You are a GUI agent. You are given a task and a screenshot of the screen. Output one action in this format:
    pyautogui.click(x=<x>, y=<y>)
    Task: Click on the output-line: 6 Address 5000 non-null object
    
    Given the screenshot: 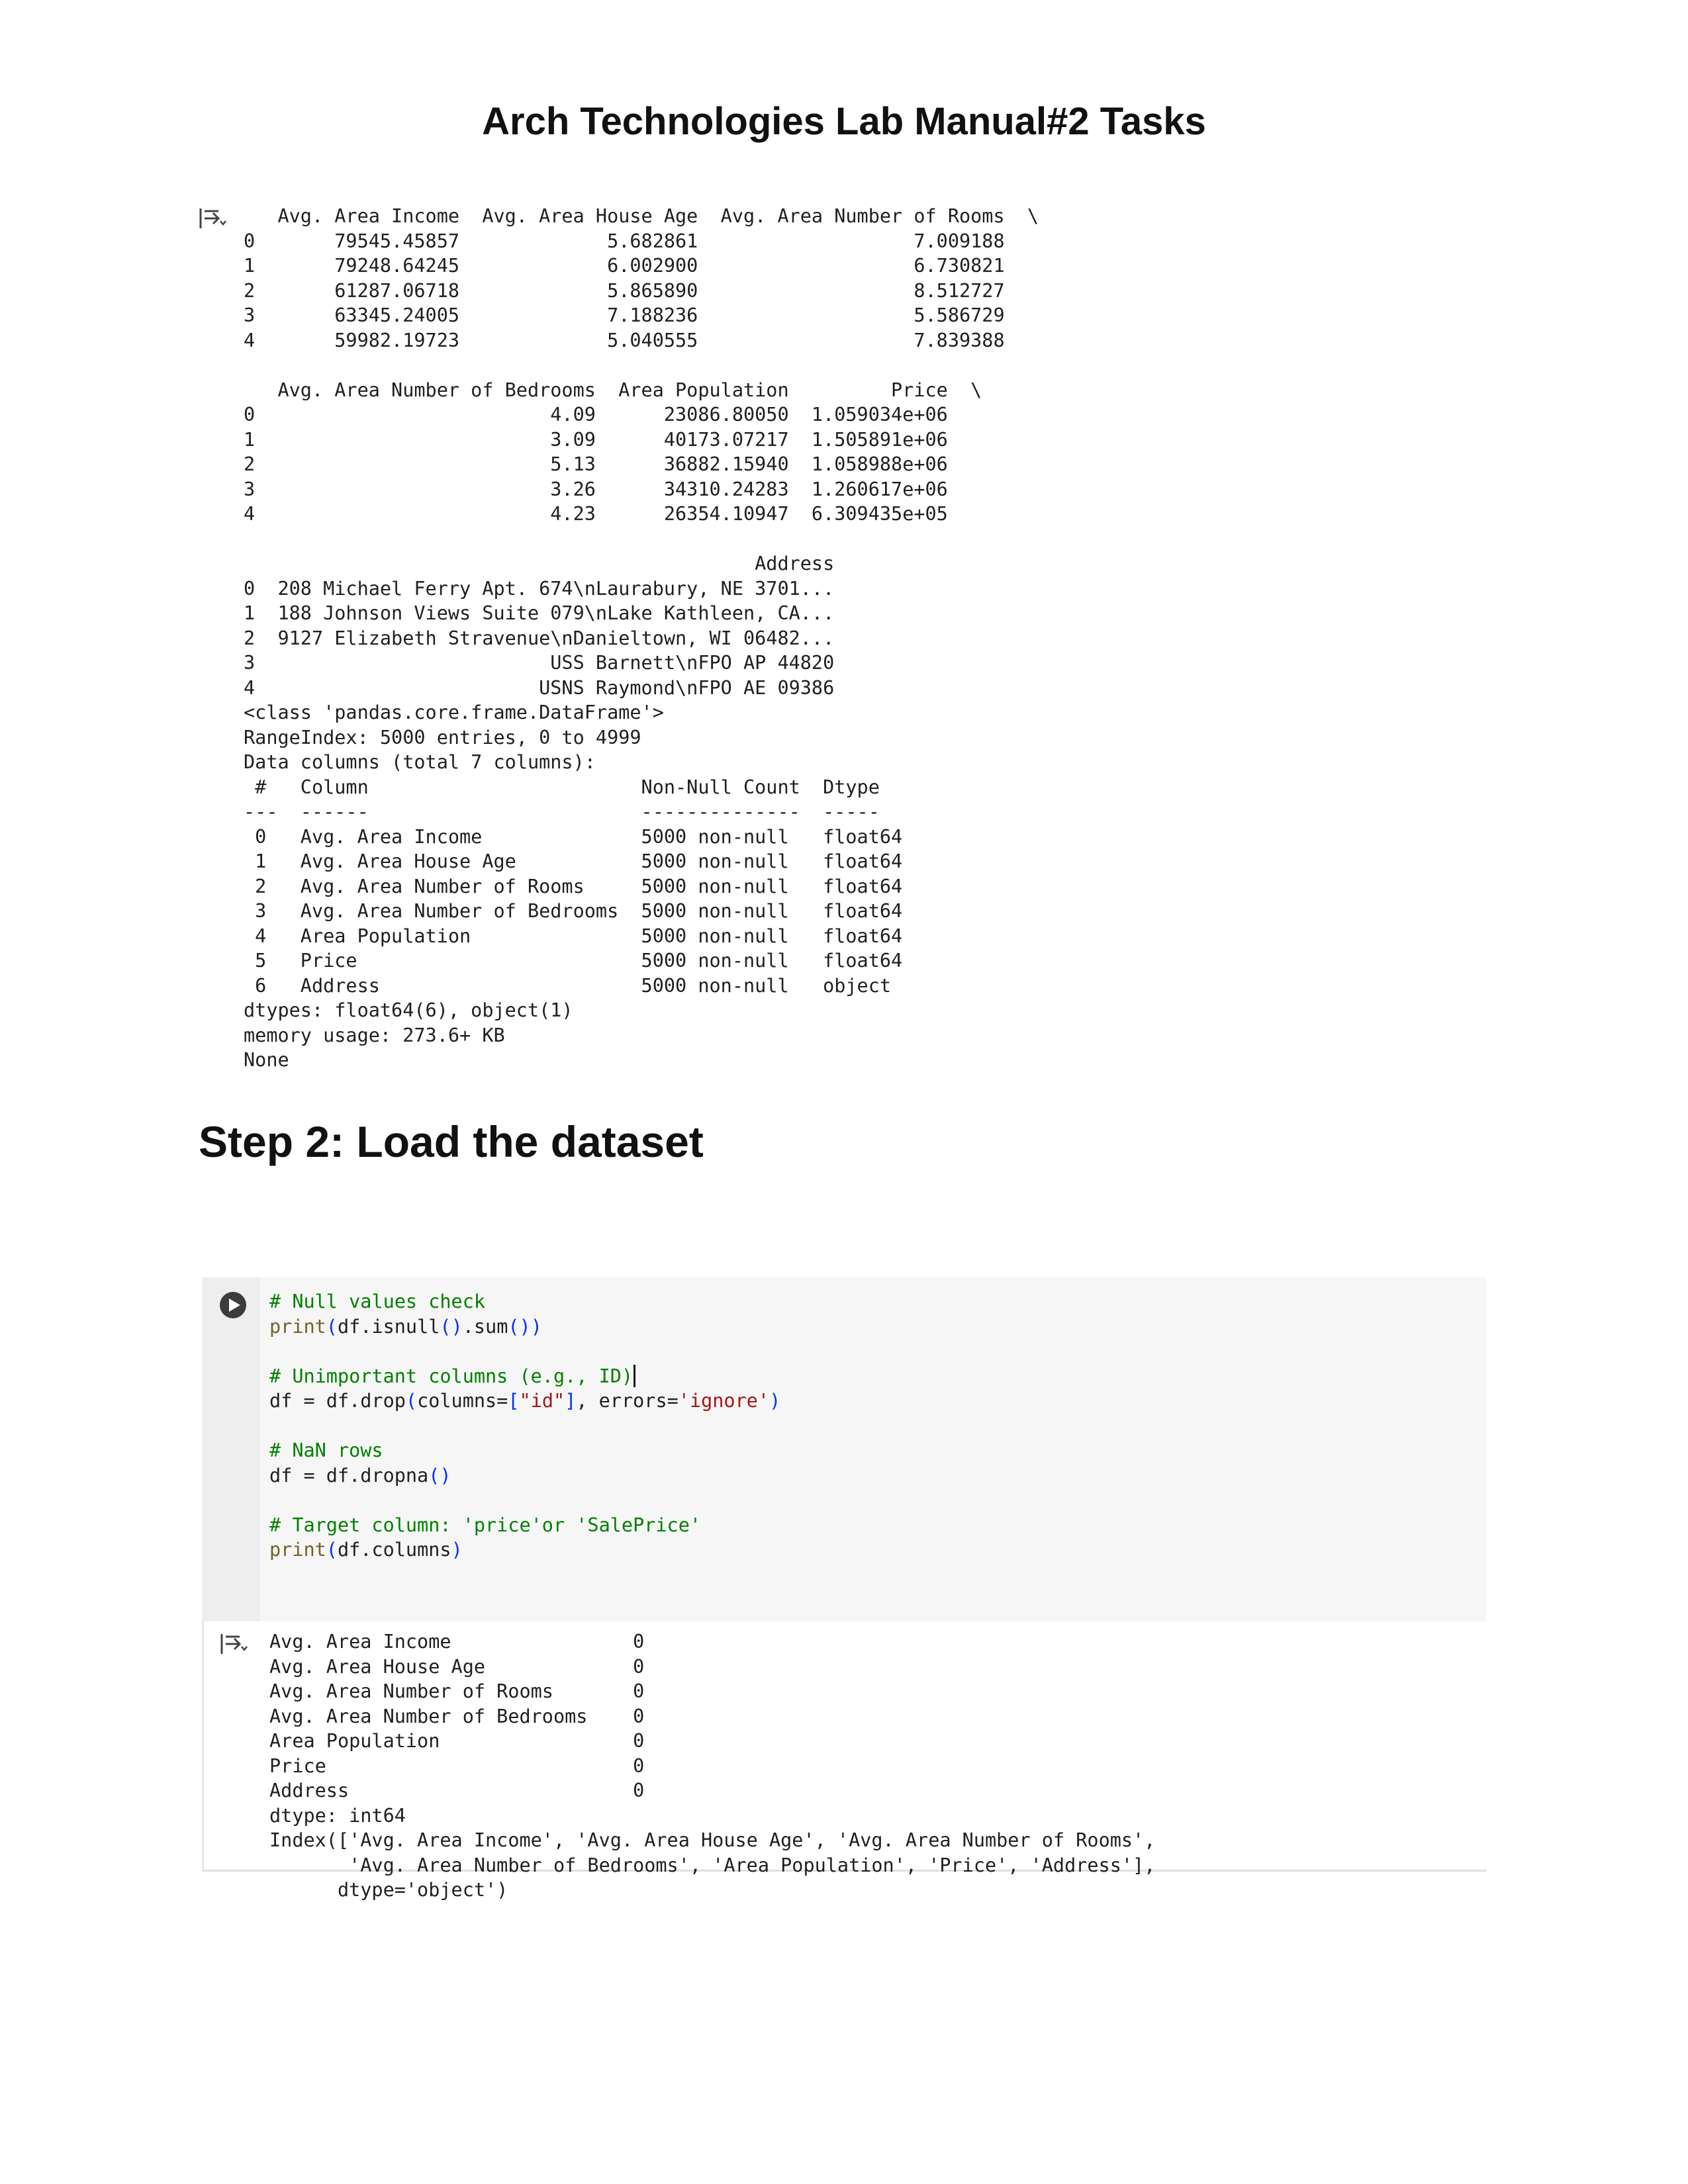 What is the action you would take?
    pyautogui.click(x=573, y=985)
    